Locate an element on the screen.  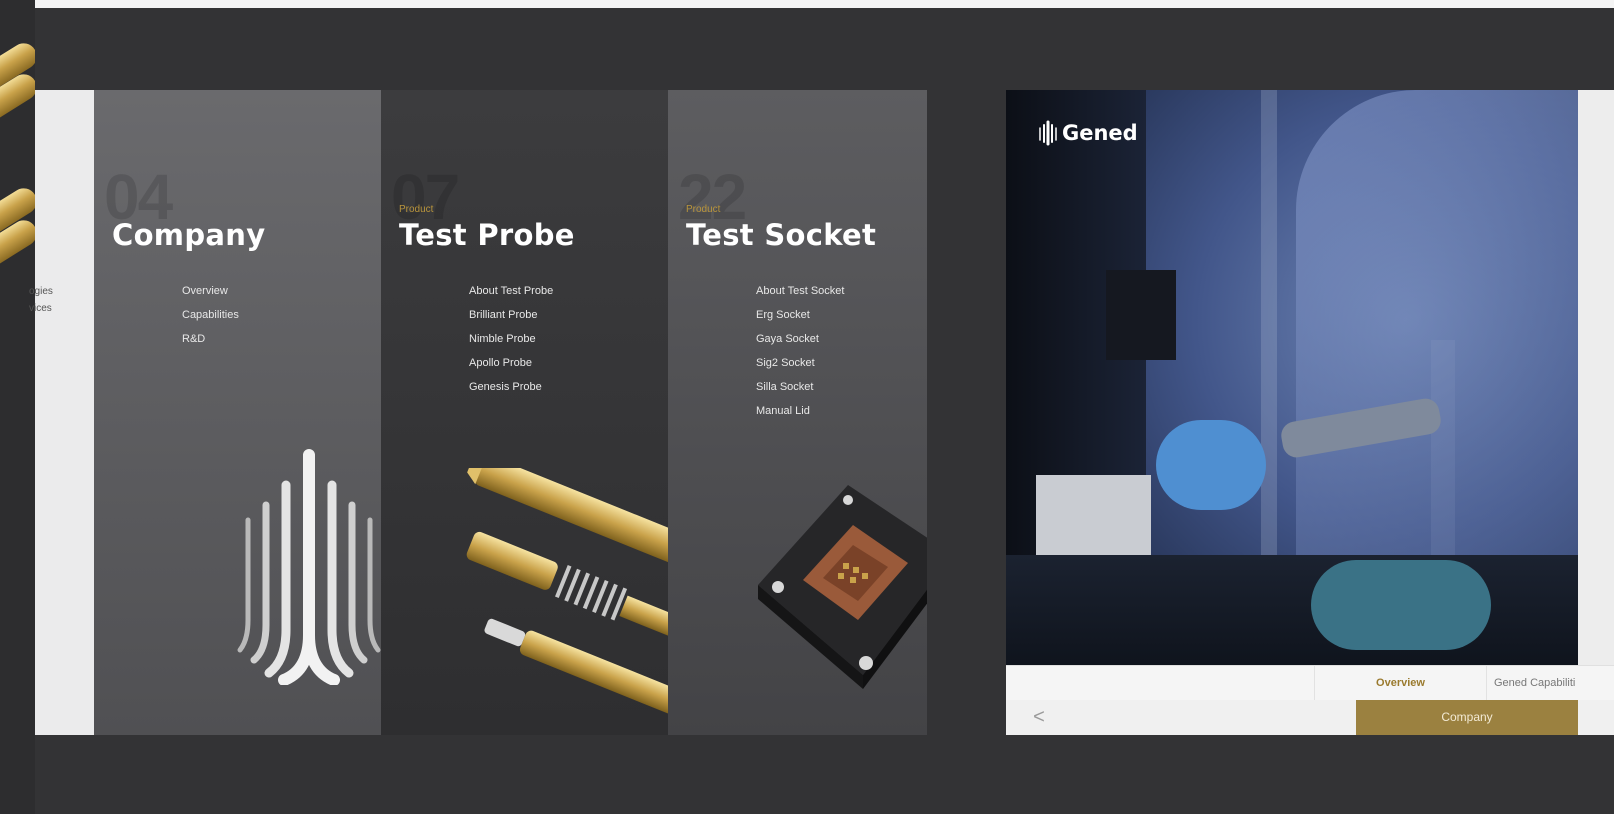
section-tabs: Overview Gened Capabiliti is located at coordinates (1310, 683).